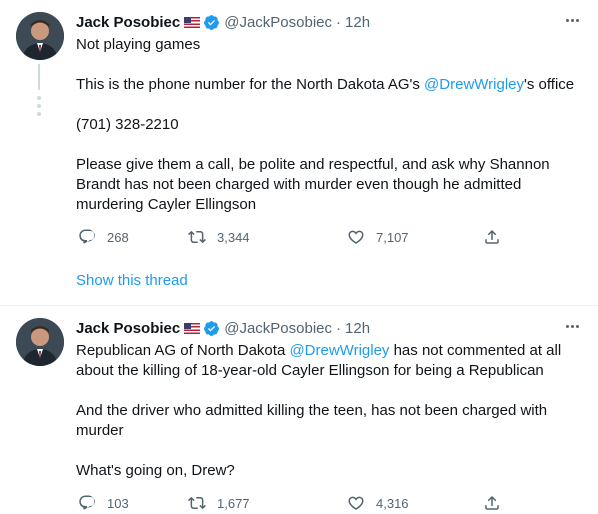  Describe the element at coordinates (392, 237) in the screenshot. I see `like-count: 7,107` at that location.